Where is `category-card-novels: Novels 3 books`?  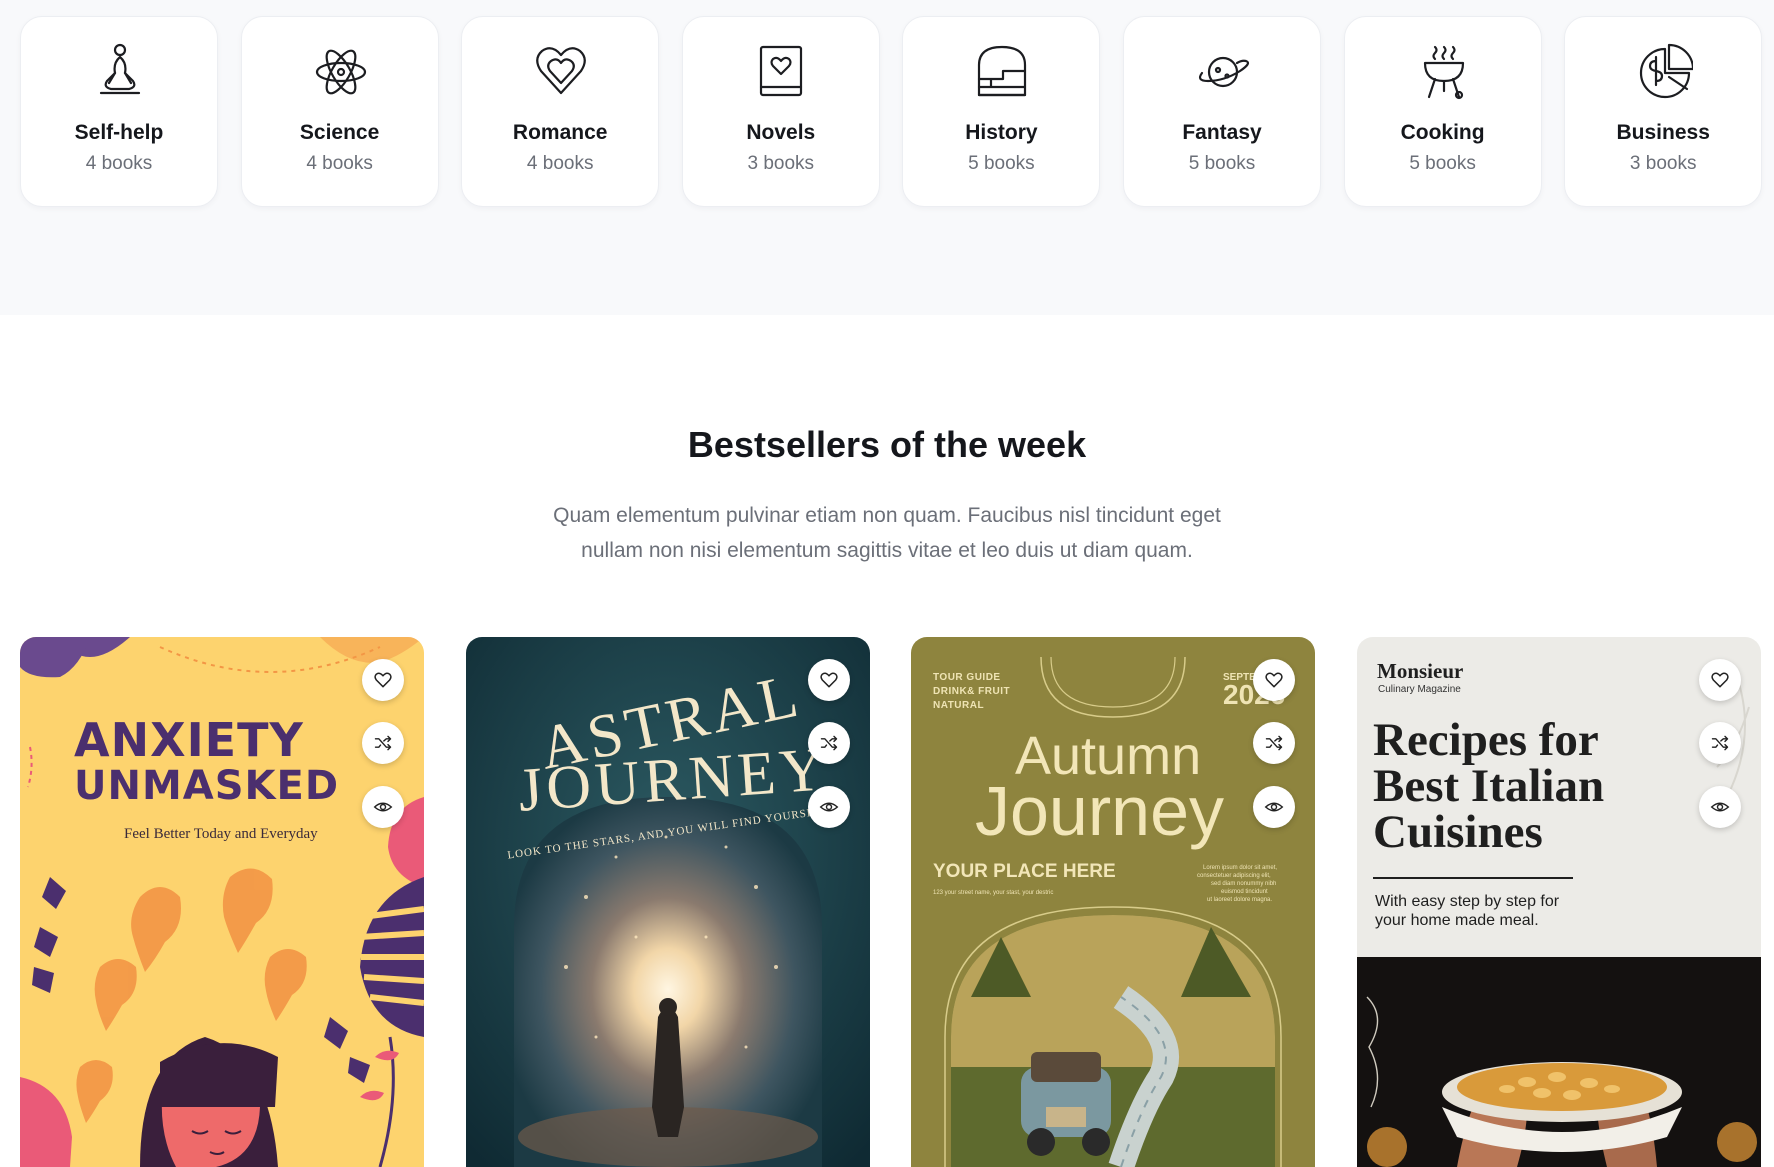 category-card-novels: Novels 3 books is located at coordinates (780, 111).